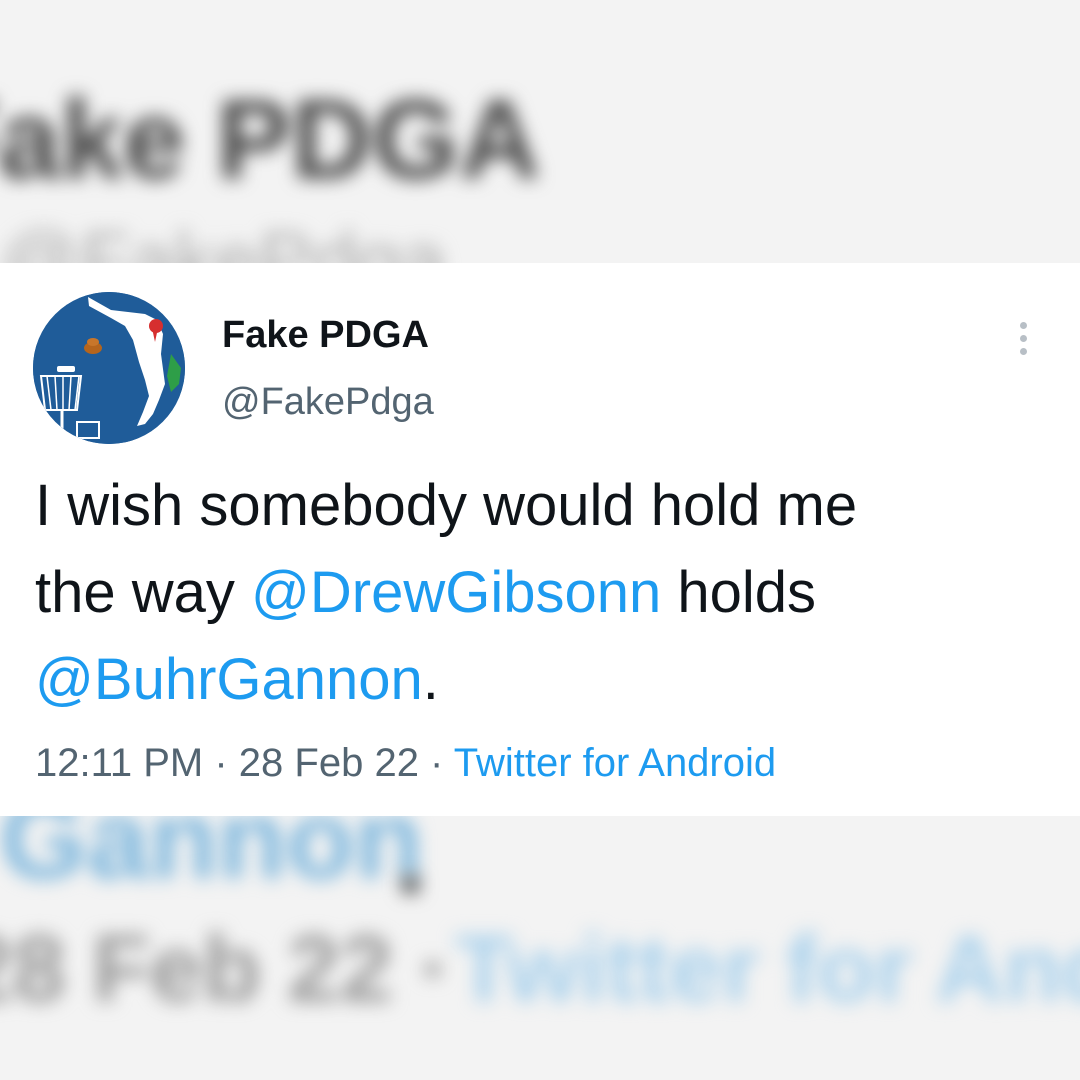 This screenshot has height=1080, width=1080. What do you see at coordinates (329, 763) in the screenshot?
I see `tweet-date: 28 Feb 22` at bounding box center [329, 763].